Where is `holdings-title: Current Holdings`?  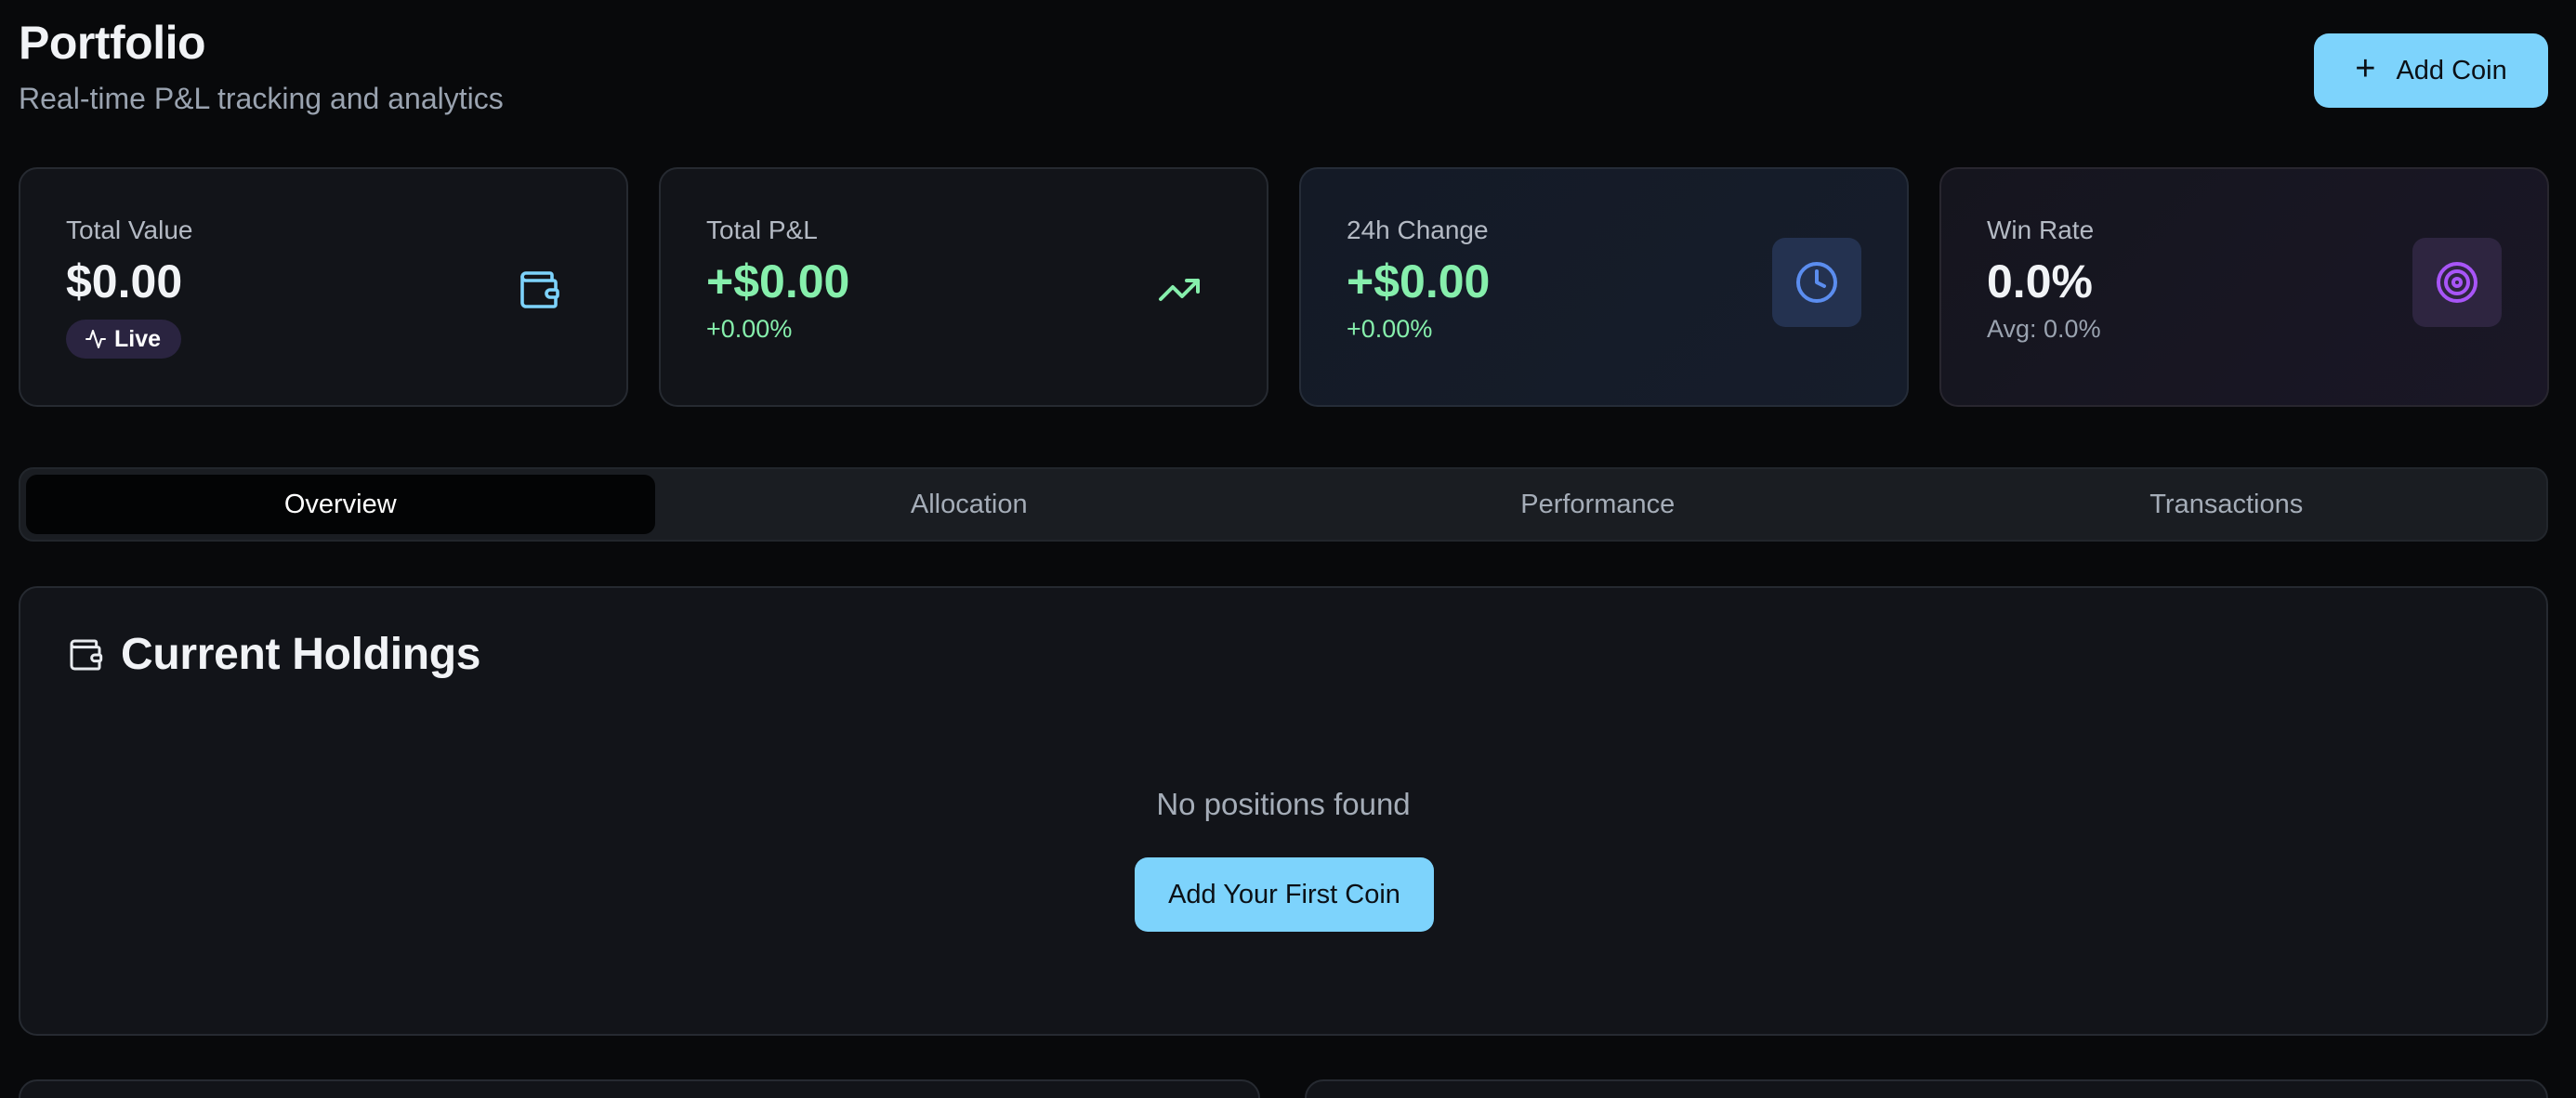 holdings-title: Current Holdings is located at coordinates (301, 655).